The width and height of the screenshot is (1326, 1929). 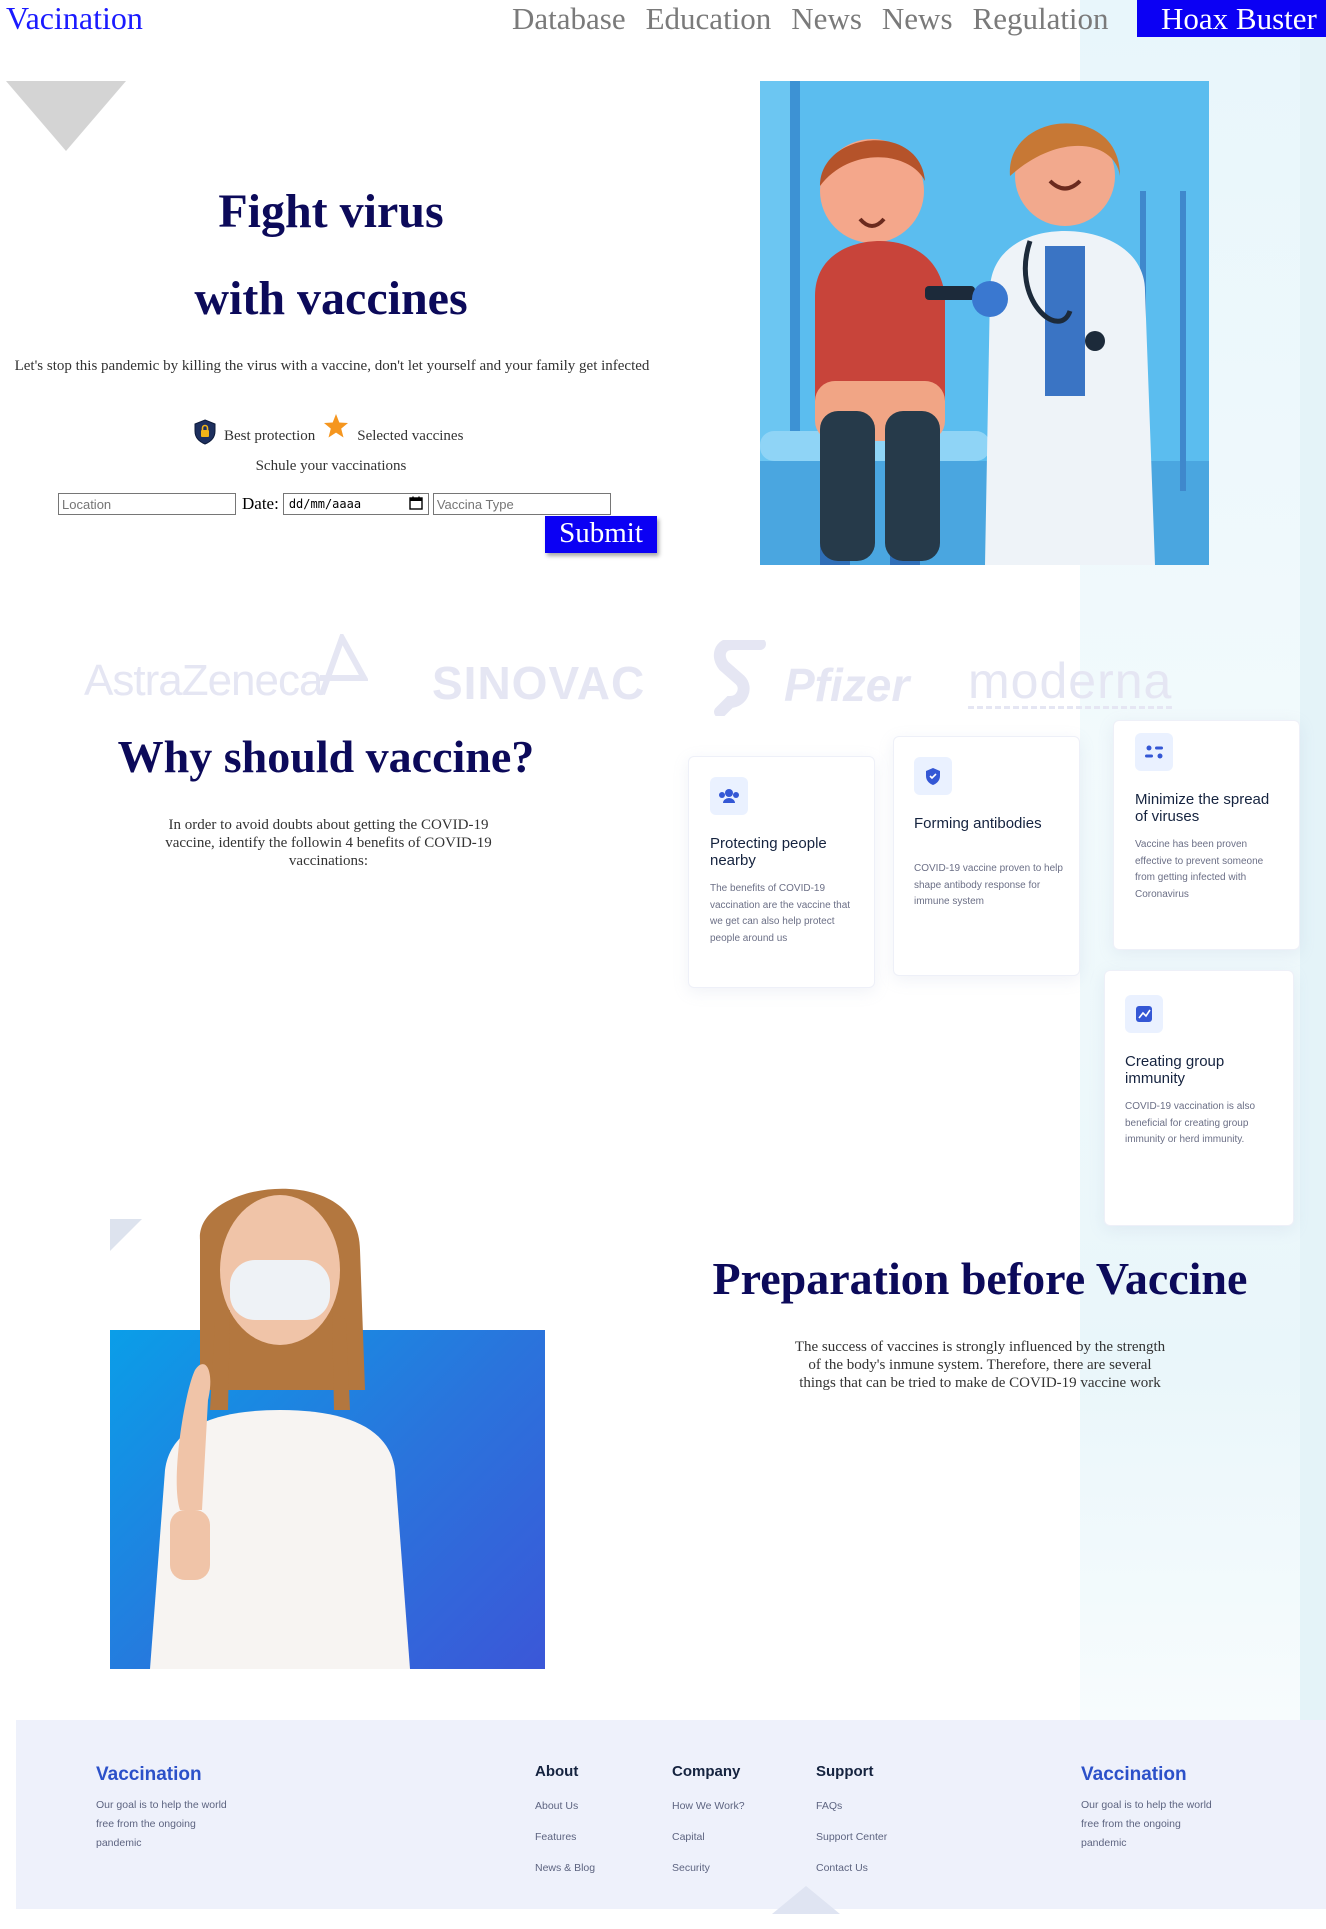 What do you see at coordinates (1070, 681) in the screenshot?
I see `brand-moderna: moderna` at bounding box center [1070, 681].